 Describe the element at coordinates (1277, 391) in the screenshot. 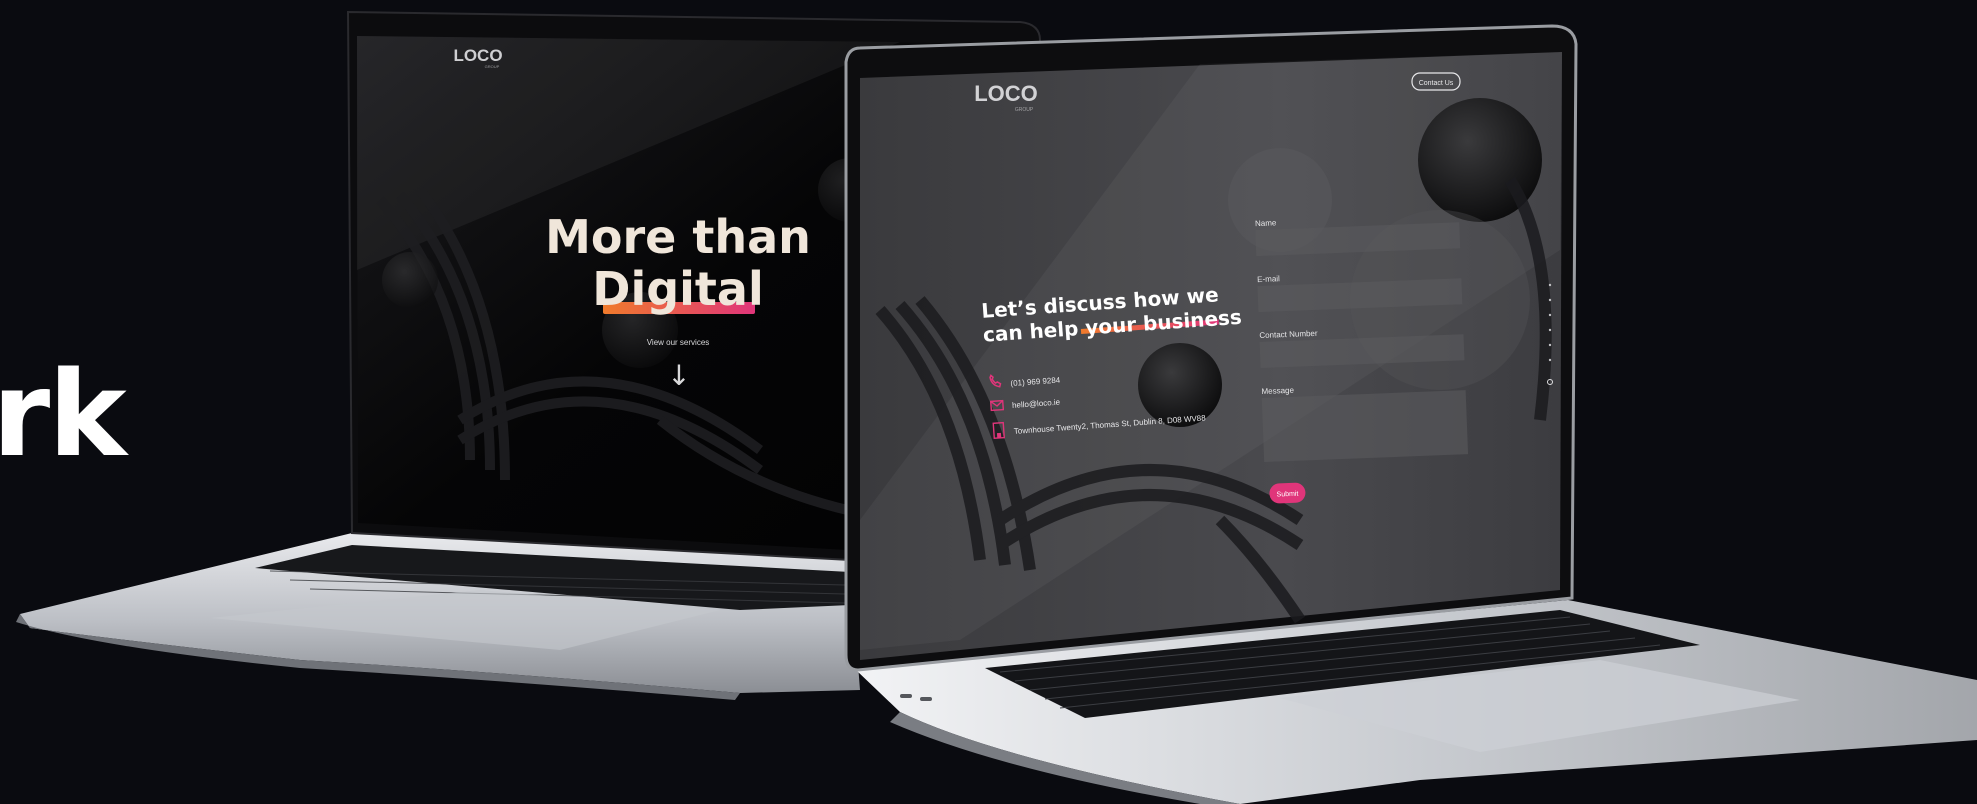

I see `message-label: Message` at that location.